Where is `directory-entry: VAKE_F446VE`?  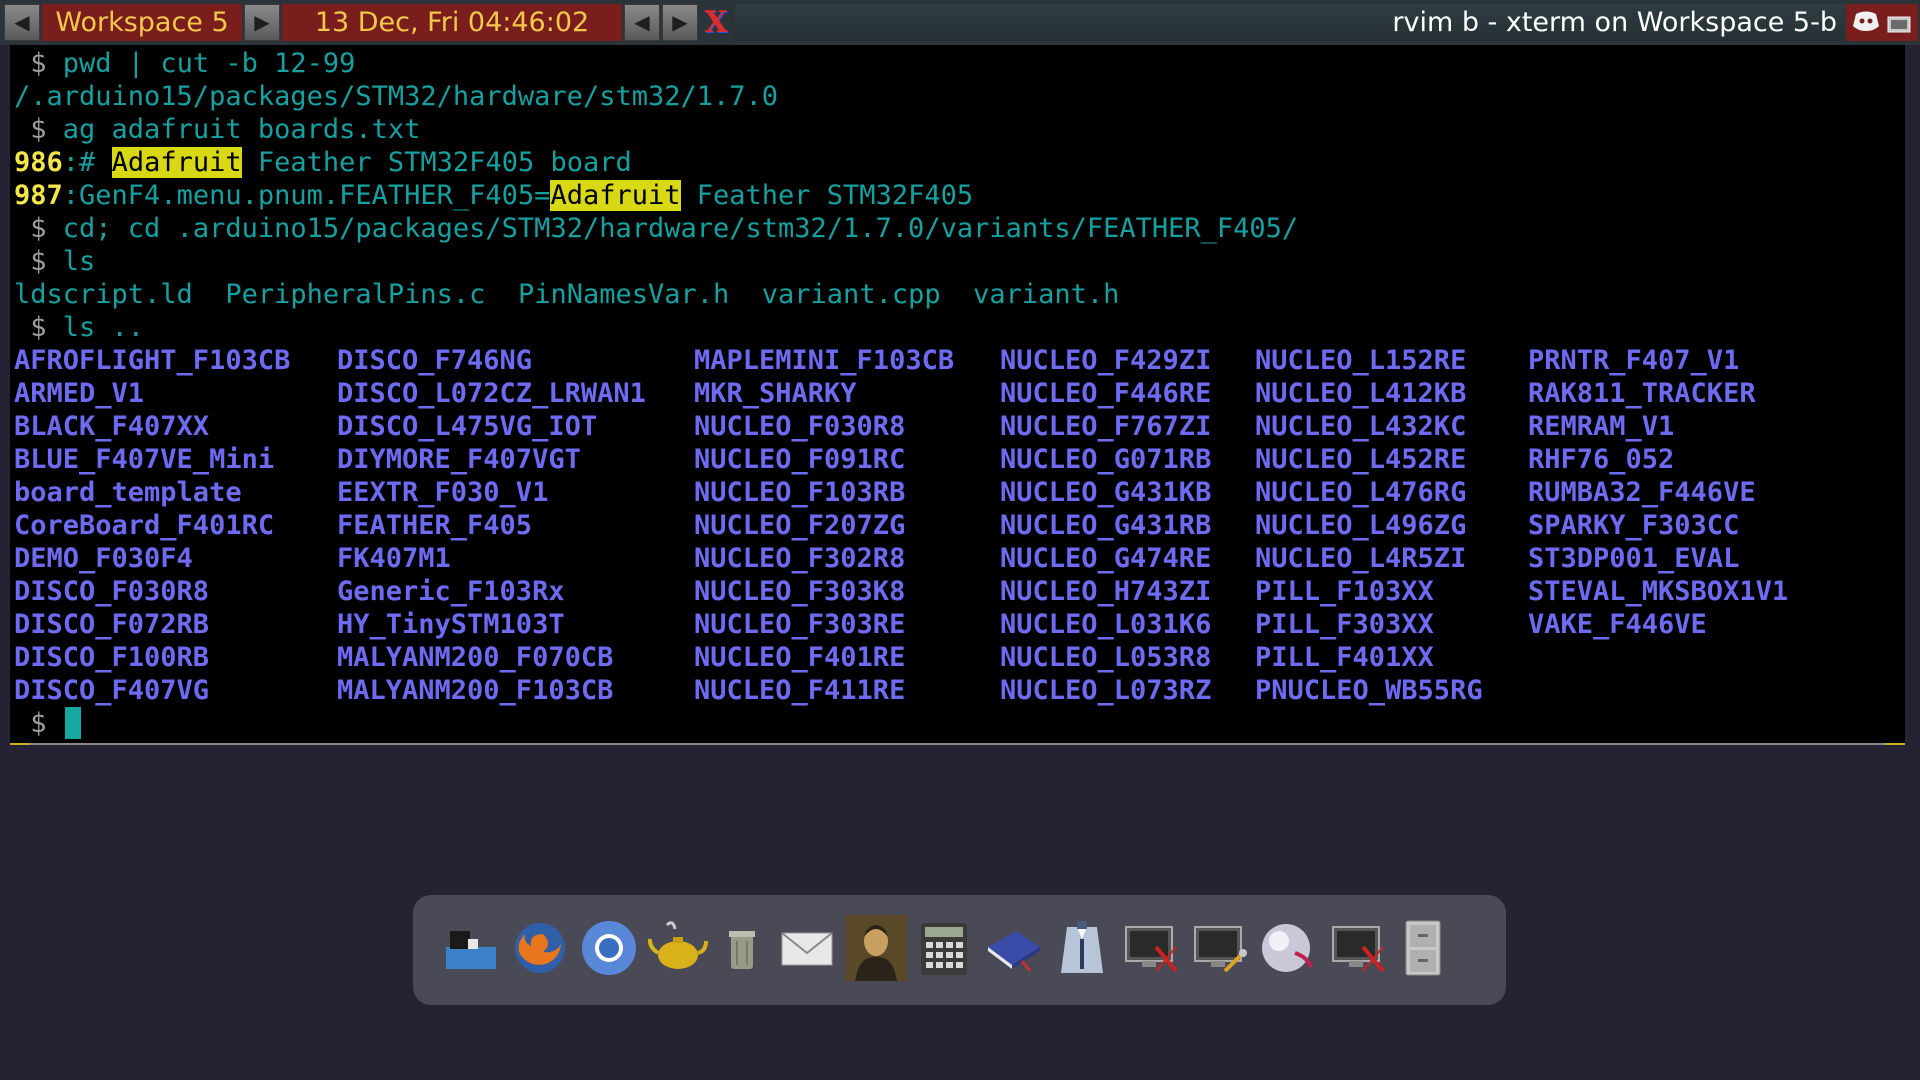 directory-entry: VAKE_F446VE is located at coordinates (1617, 624).